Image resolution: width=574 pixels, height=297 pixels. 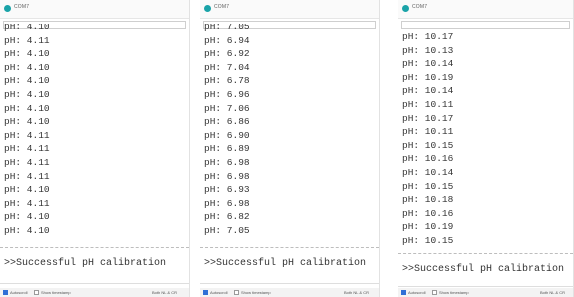 What do you see at coordinates (227, 94) in the screenshot?
I see `output-line: pH: 6.96` at bounding box center [227, 94].